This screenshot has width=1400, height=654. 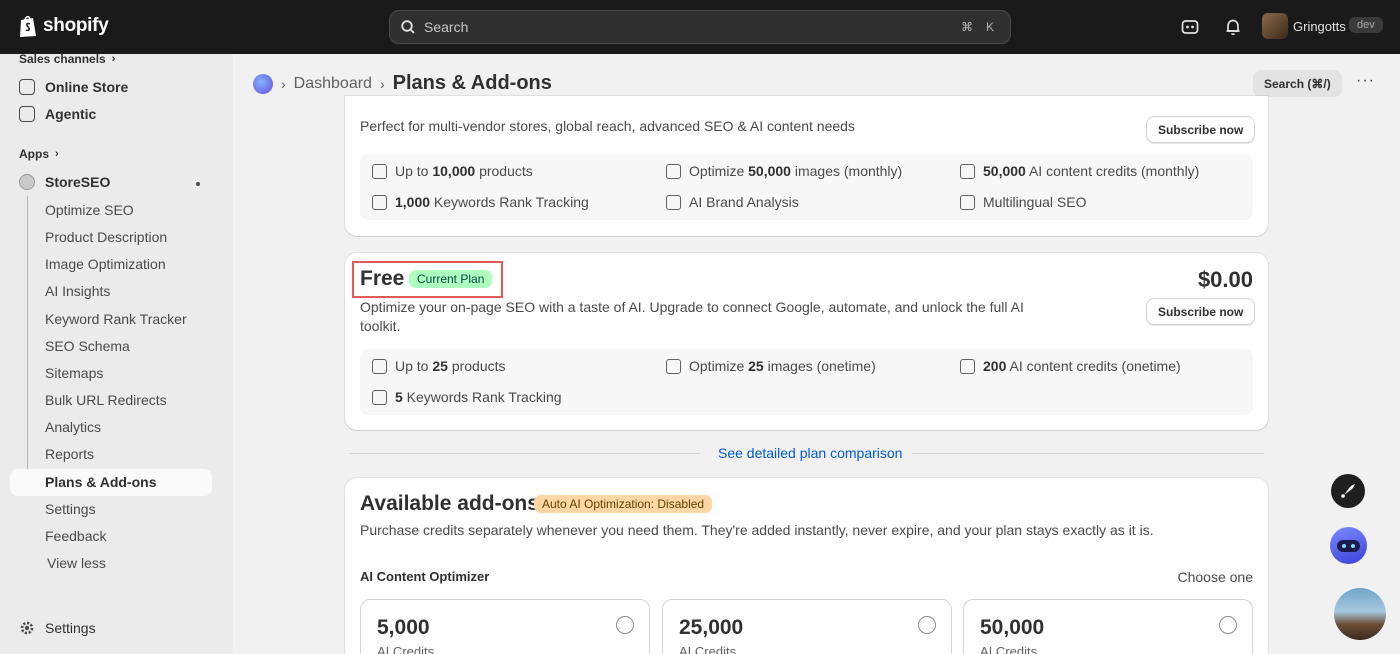 I want to click on agentic-label: Agentic, so click(x=71, y=114).